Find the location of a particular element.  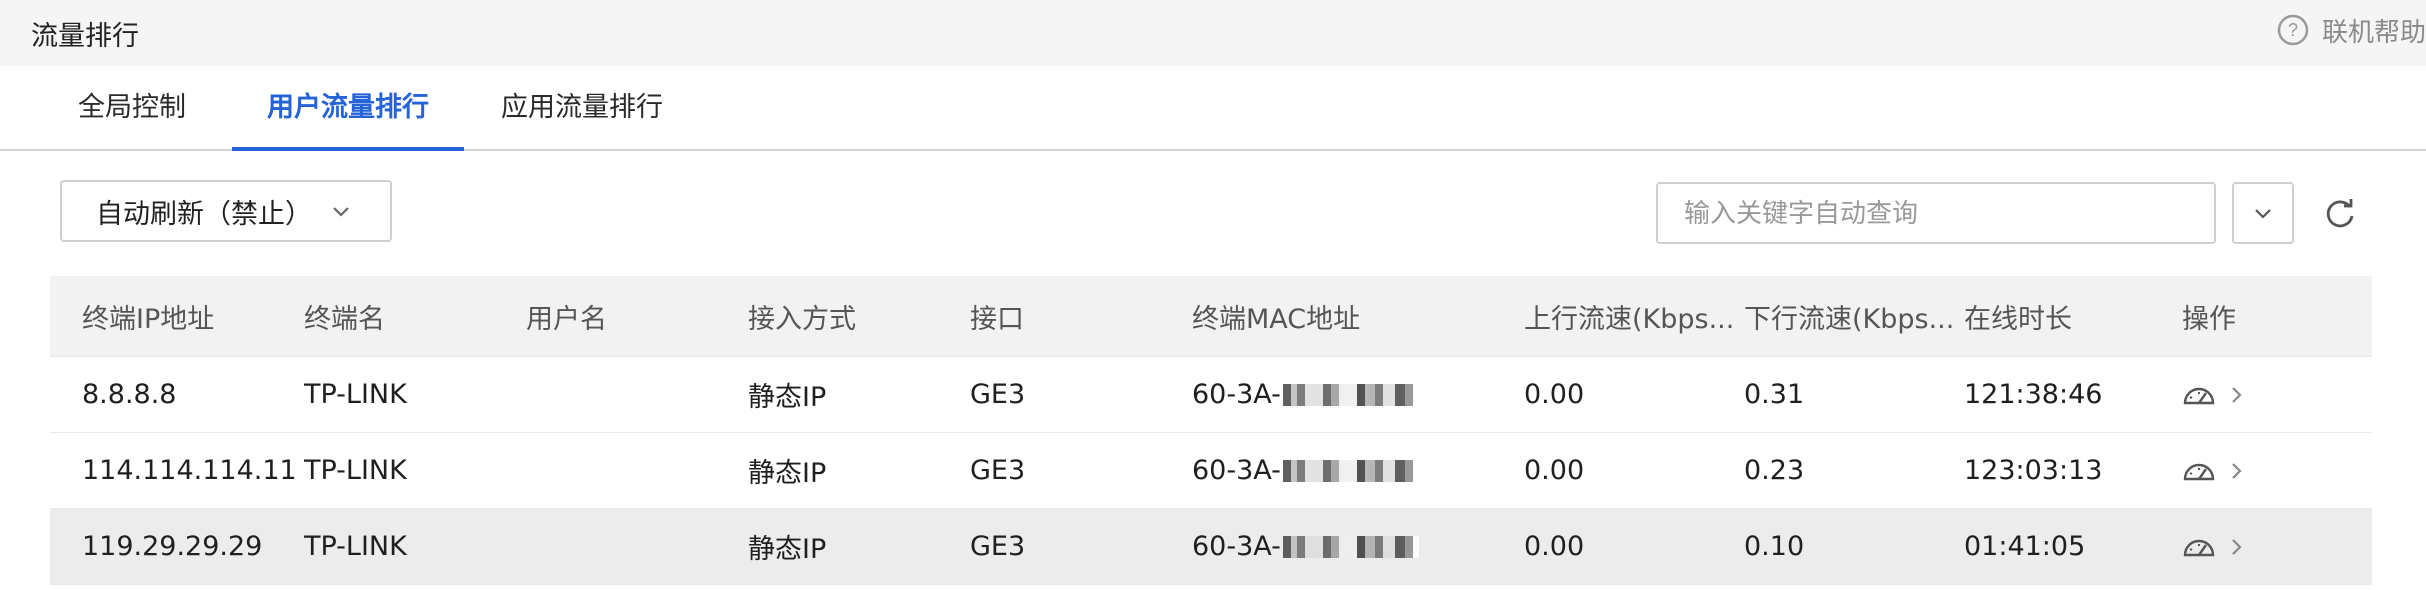

col-online-time: 在线时长 is located at coordinates (2069, 316).